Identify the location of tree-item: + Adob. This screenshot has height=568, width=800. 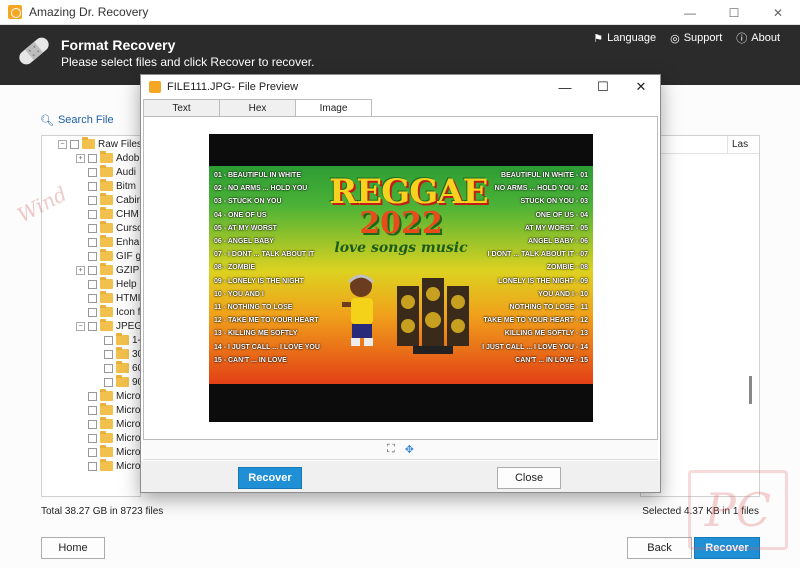
(107, 158).